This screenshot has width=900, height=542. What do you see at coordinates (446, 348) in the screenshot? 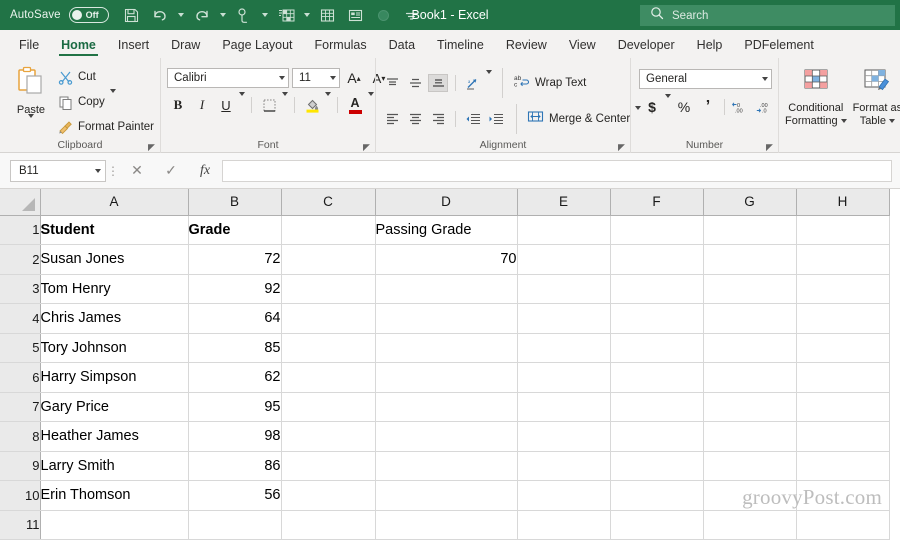
I see `cell-d5` at bounding box center [446, 348].